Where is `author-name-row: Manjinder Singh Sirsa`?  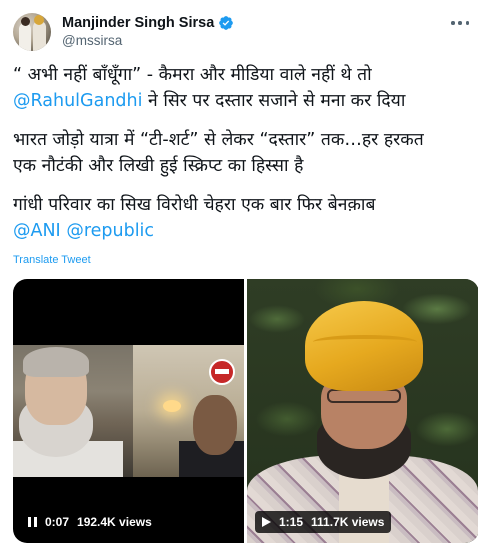
author-name-row: Manjinder Singh Sirsa is located at coordinates (148, 23).